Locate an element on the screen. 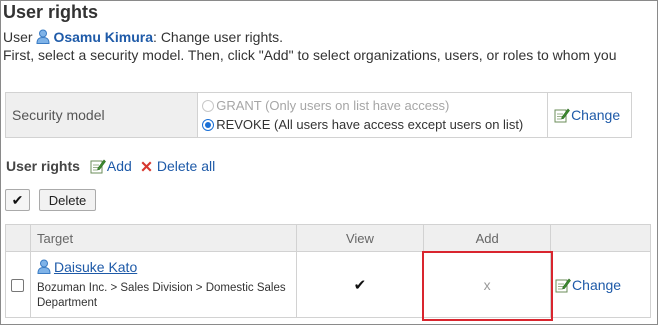 Image resolution: width=658 pixels, height=325 pixels. add-link: Add is located at coordinates (111, 166).